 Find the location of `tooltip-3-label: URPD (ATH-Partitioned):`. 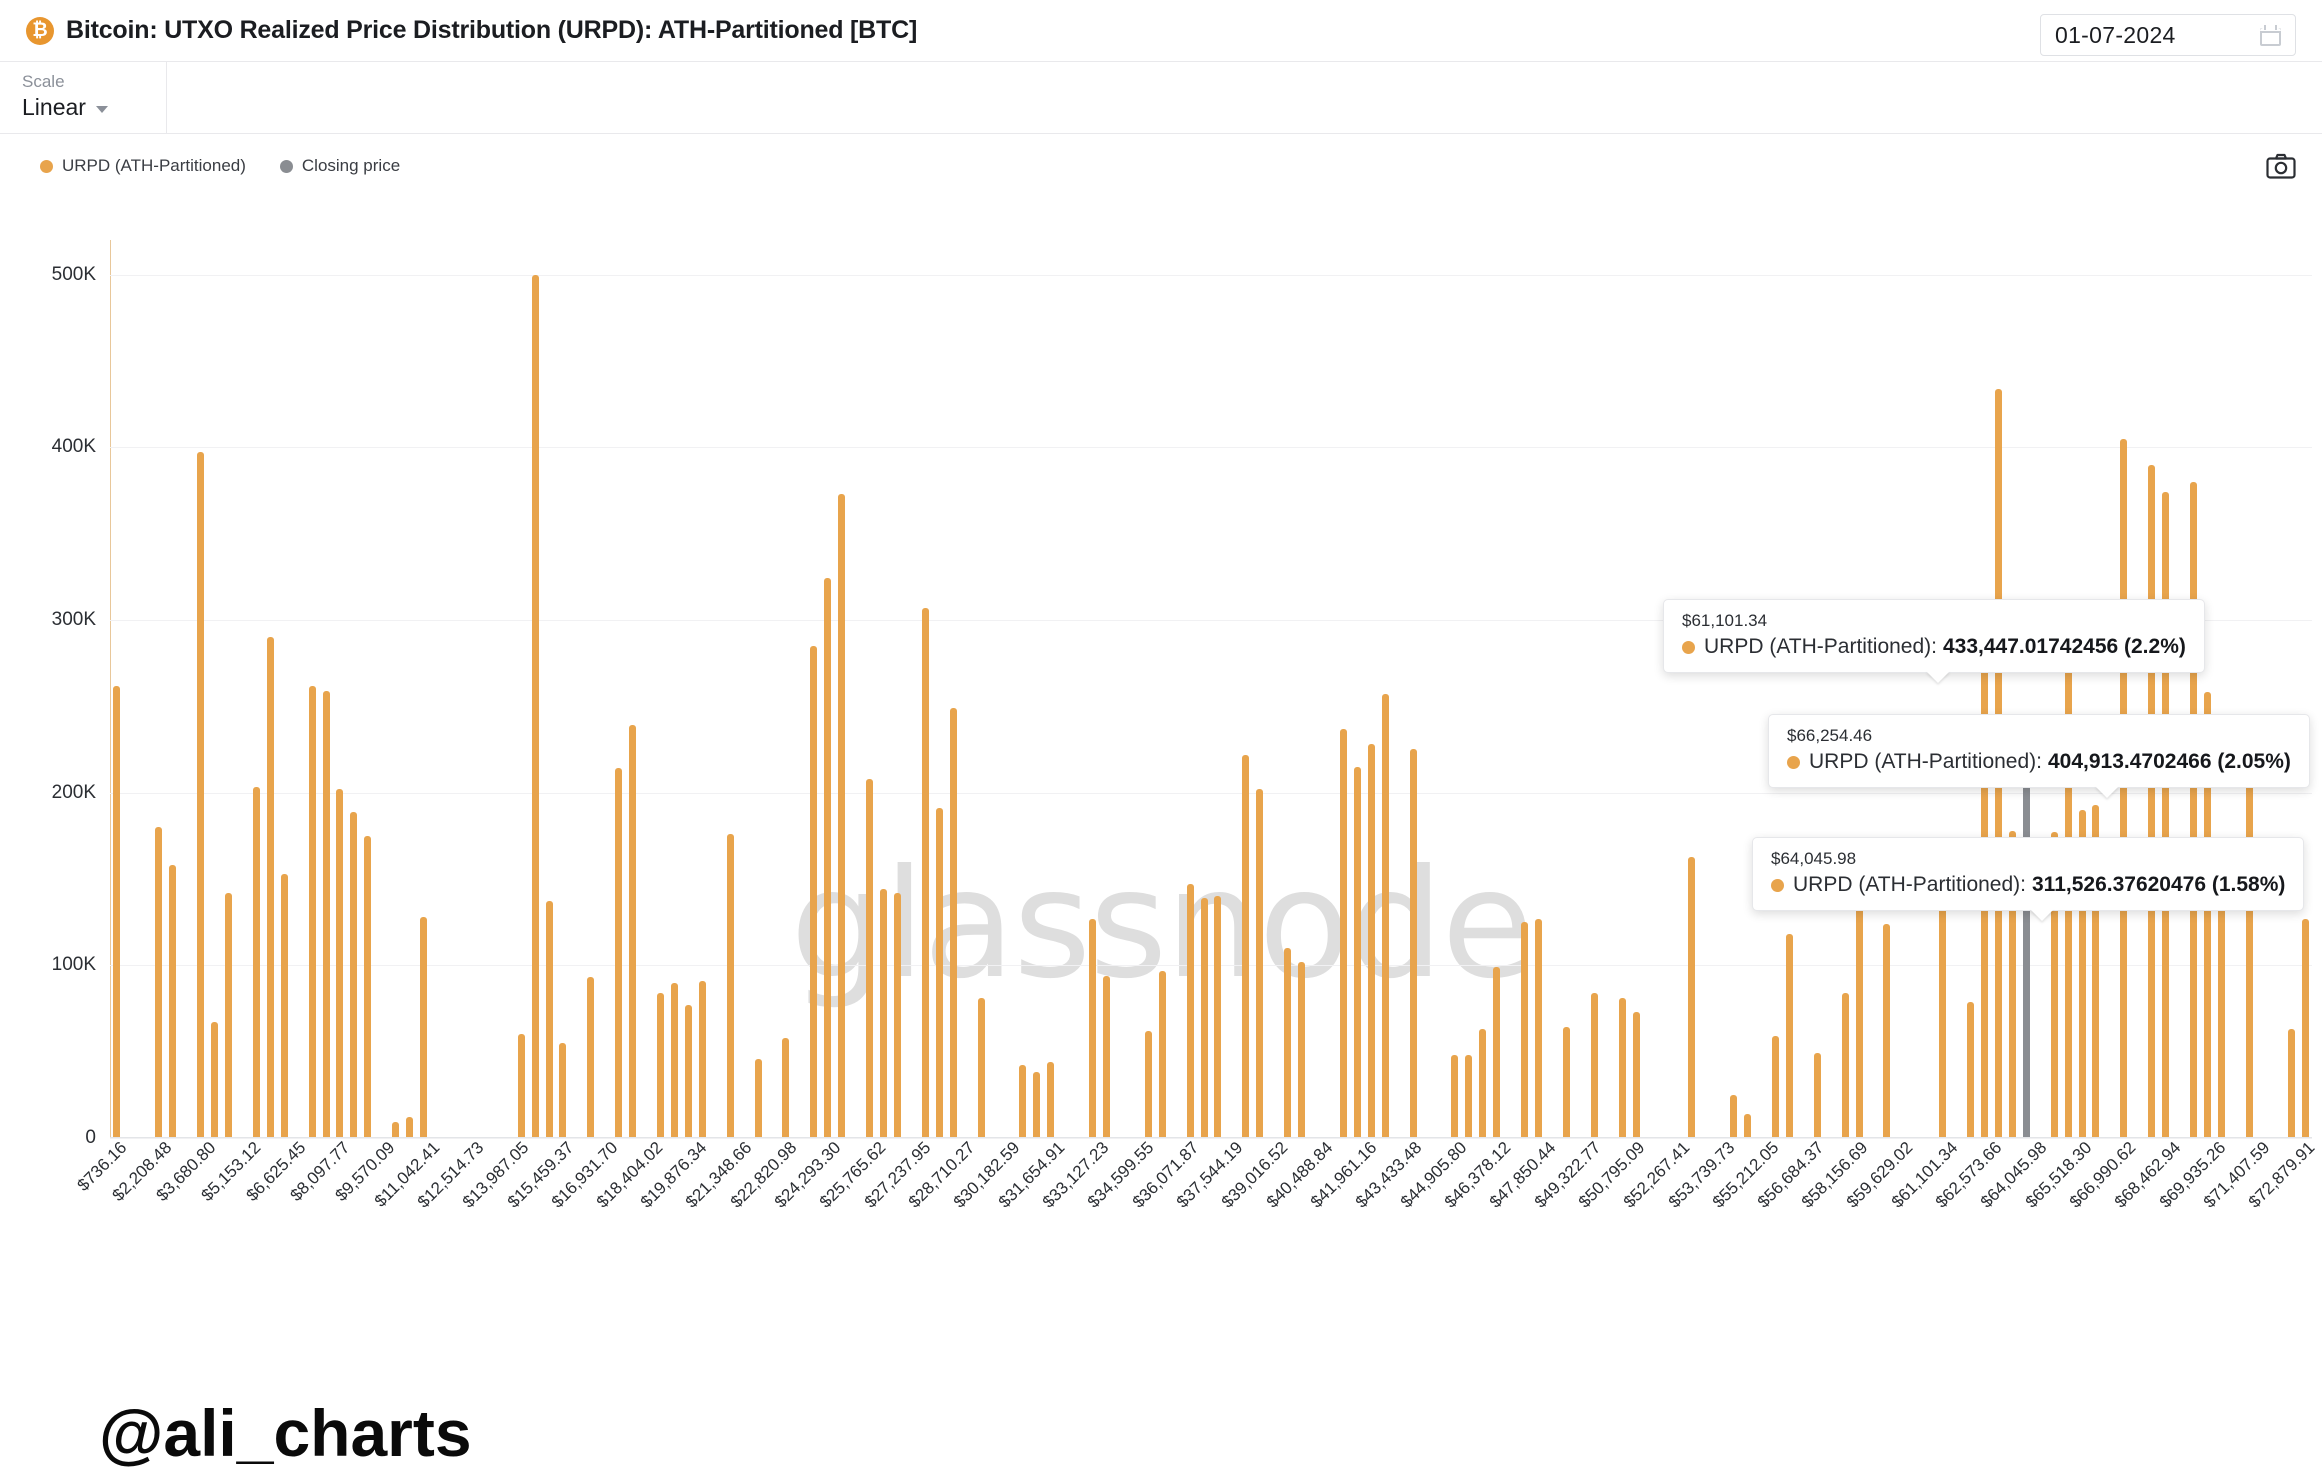

tooltip-3-label: URPD (ATH-Partitioned): is located at coordinates (1909, 884).